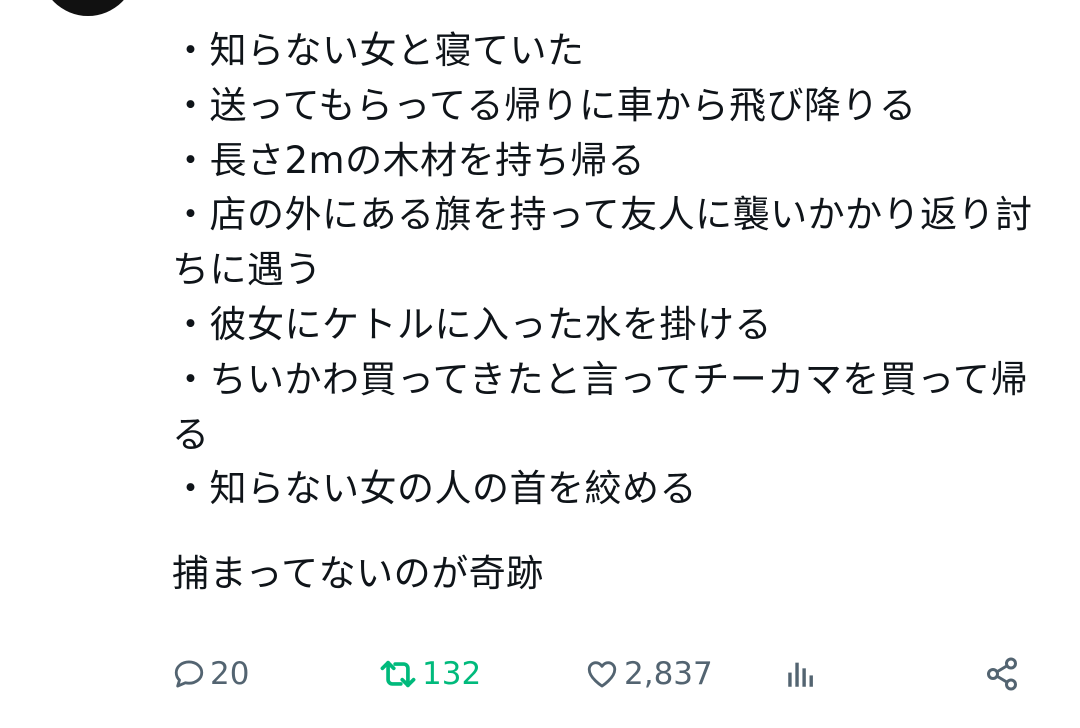 The image size is (1080, 728). Describe the element at coordinates (358, 574) in the screenshot. I see `tweet-closing-line: 捕まってないのが奇跡` at that location.